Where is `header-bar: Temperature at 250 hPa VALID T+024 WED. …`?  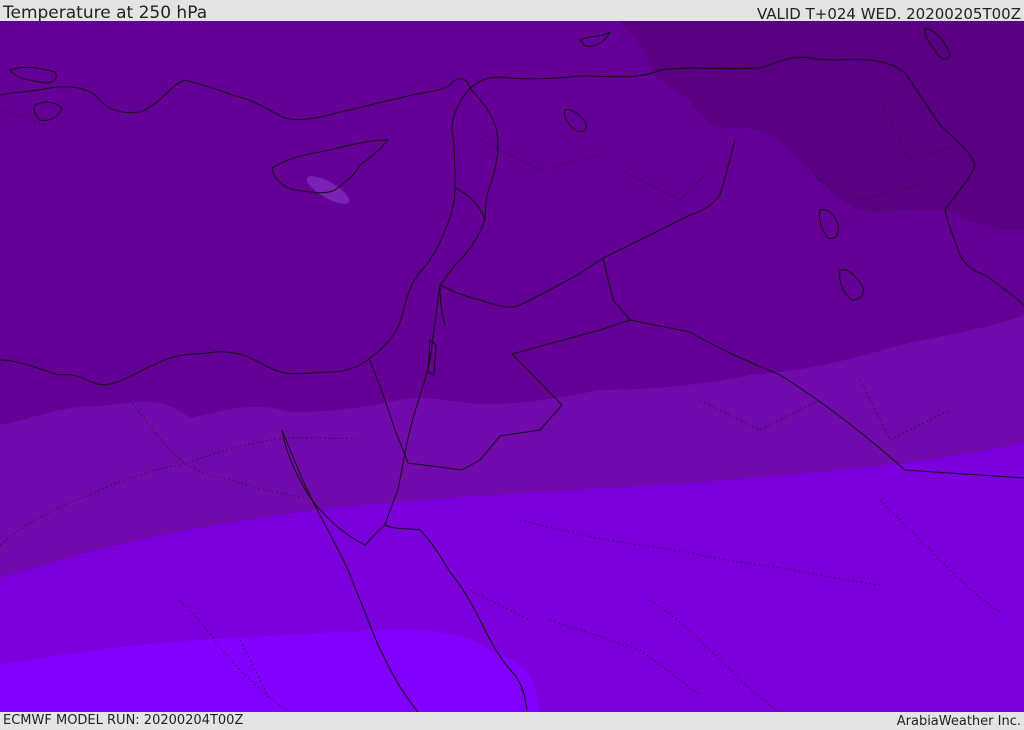 header-bar: Temperature at 250 hPa VALID T+024 WED. … is located at coordinates (512, 11).